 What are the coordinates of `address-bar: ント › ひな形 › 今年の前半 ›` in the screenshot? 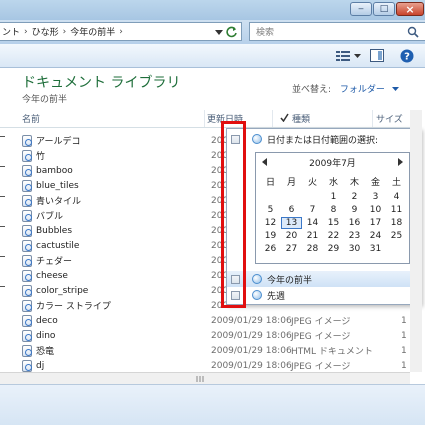 It's located at (121, 31).